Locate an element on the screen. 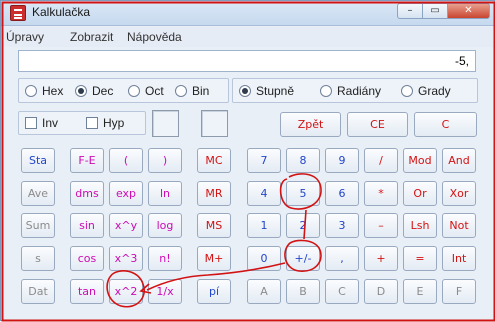  ave-button: Ave is located at coordinates (38, 193).